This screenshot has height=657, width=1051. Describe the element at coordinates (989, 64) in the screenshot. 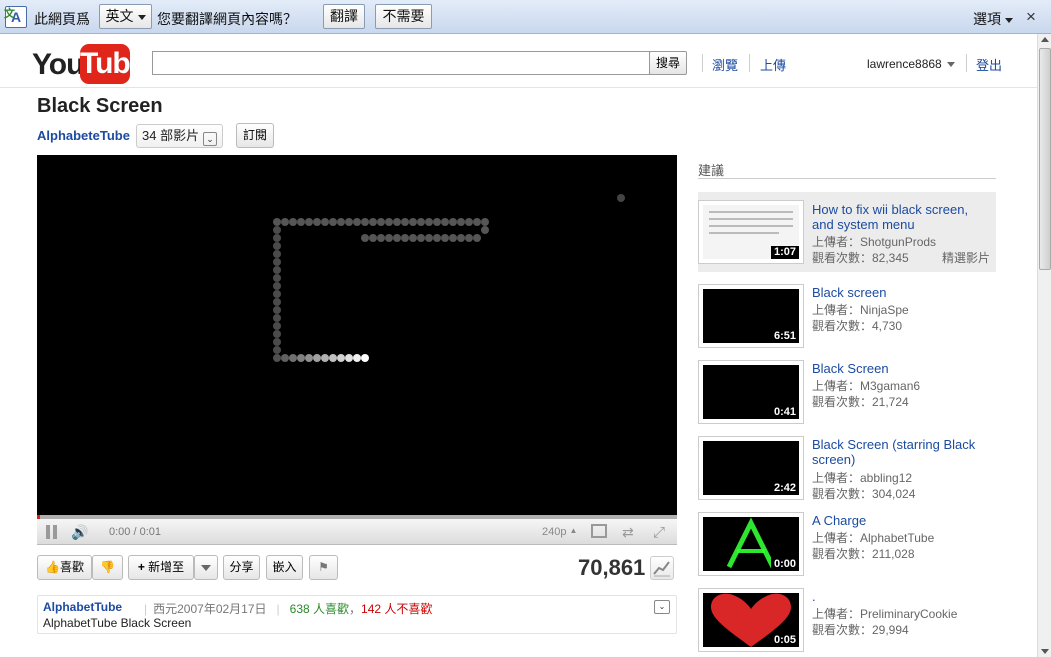

I see `logout-link: 登出` at that location.